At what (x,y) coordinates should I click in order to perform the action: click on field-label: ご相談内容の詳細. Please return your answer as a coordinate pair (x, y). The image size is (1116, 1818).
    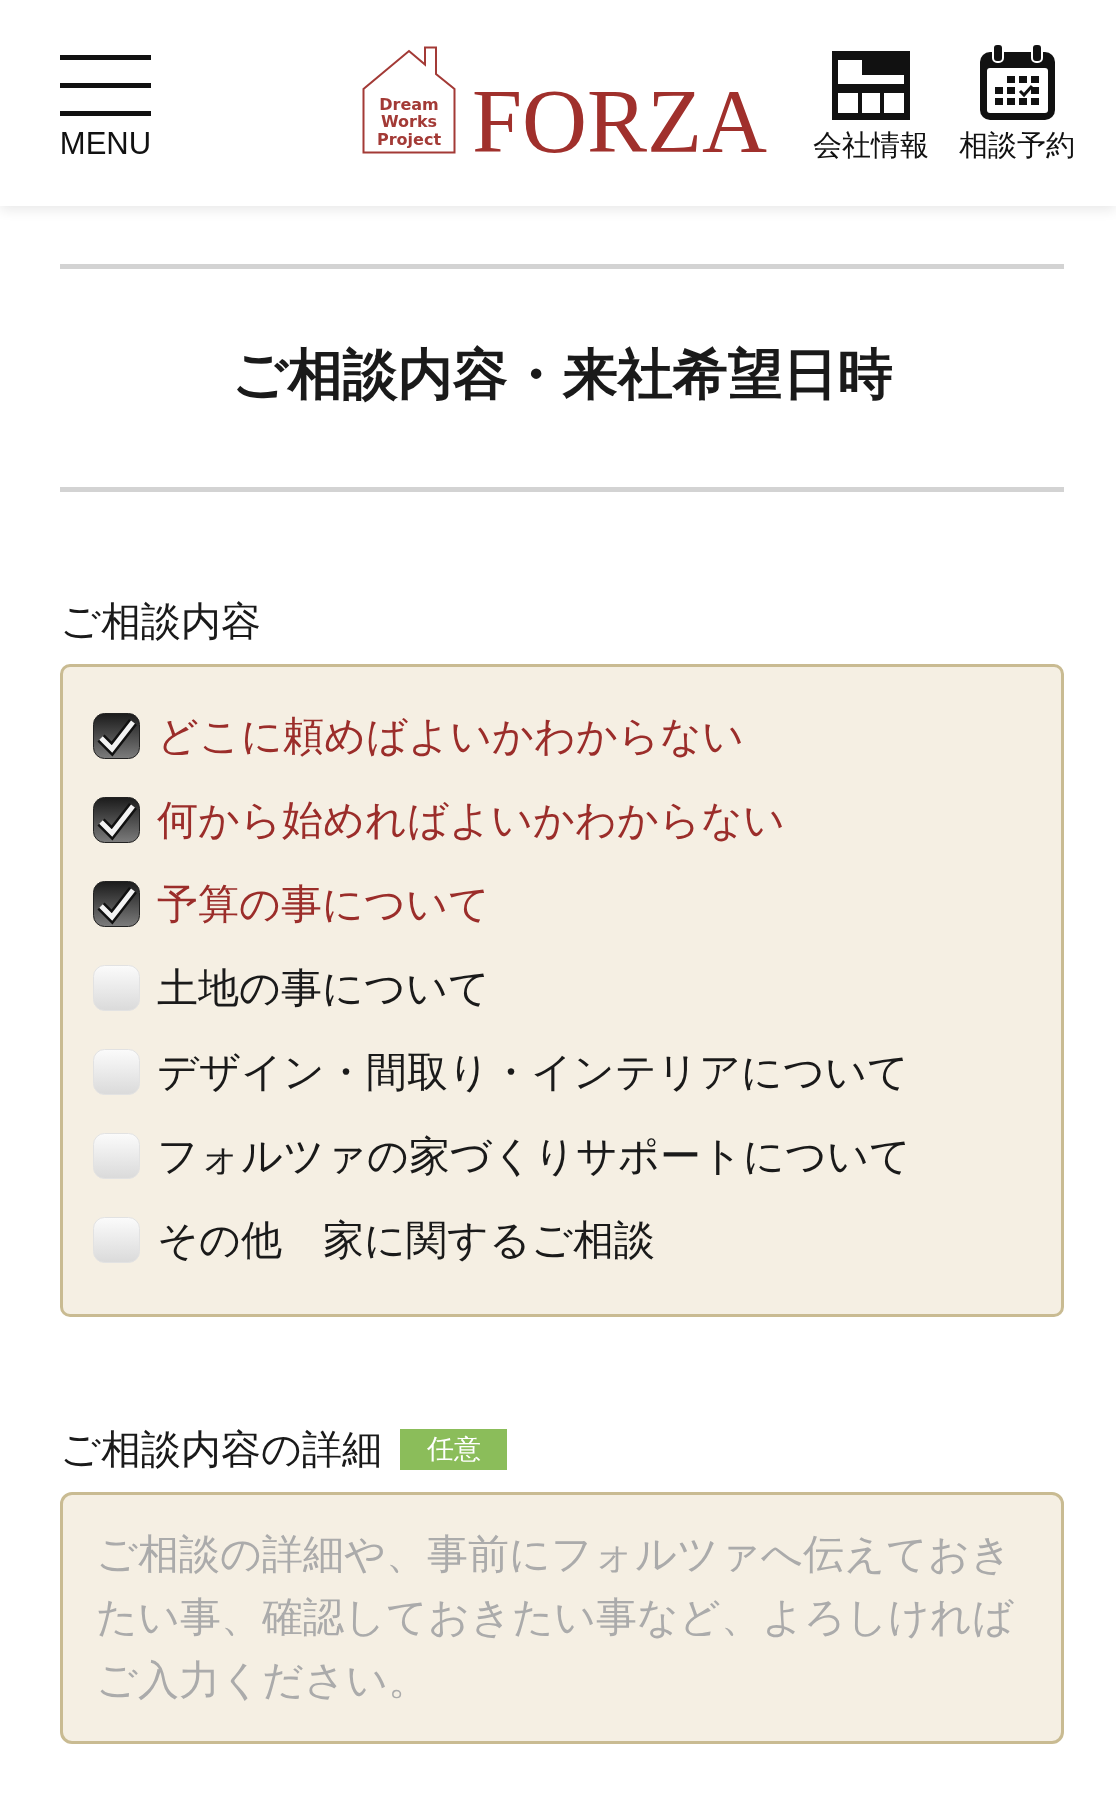
    Looking at the image, I should click on (221, 1449).